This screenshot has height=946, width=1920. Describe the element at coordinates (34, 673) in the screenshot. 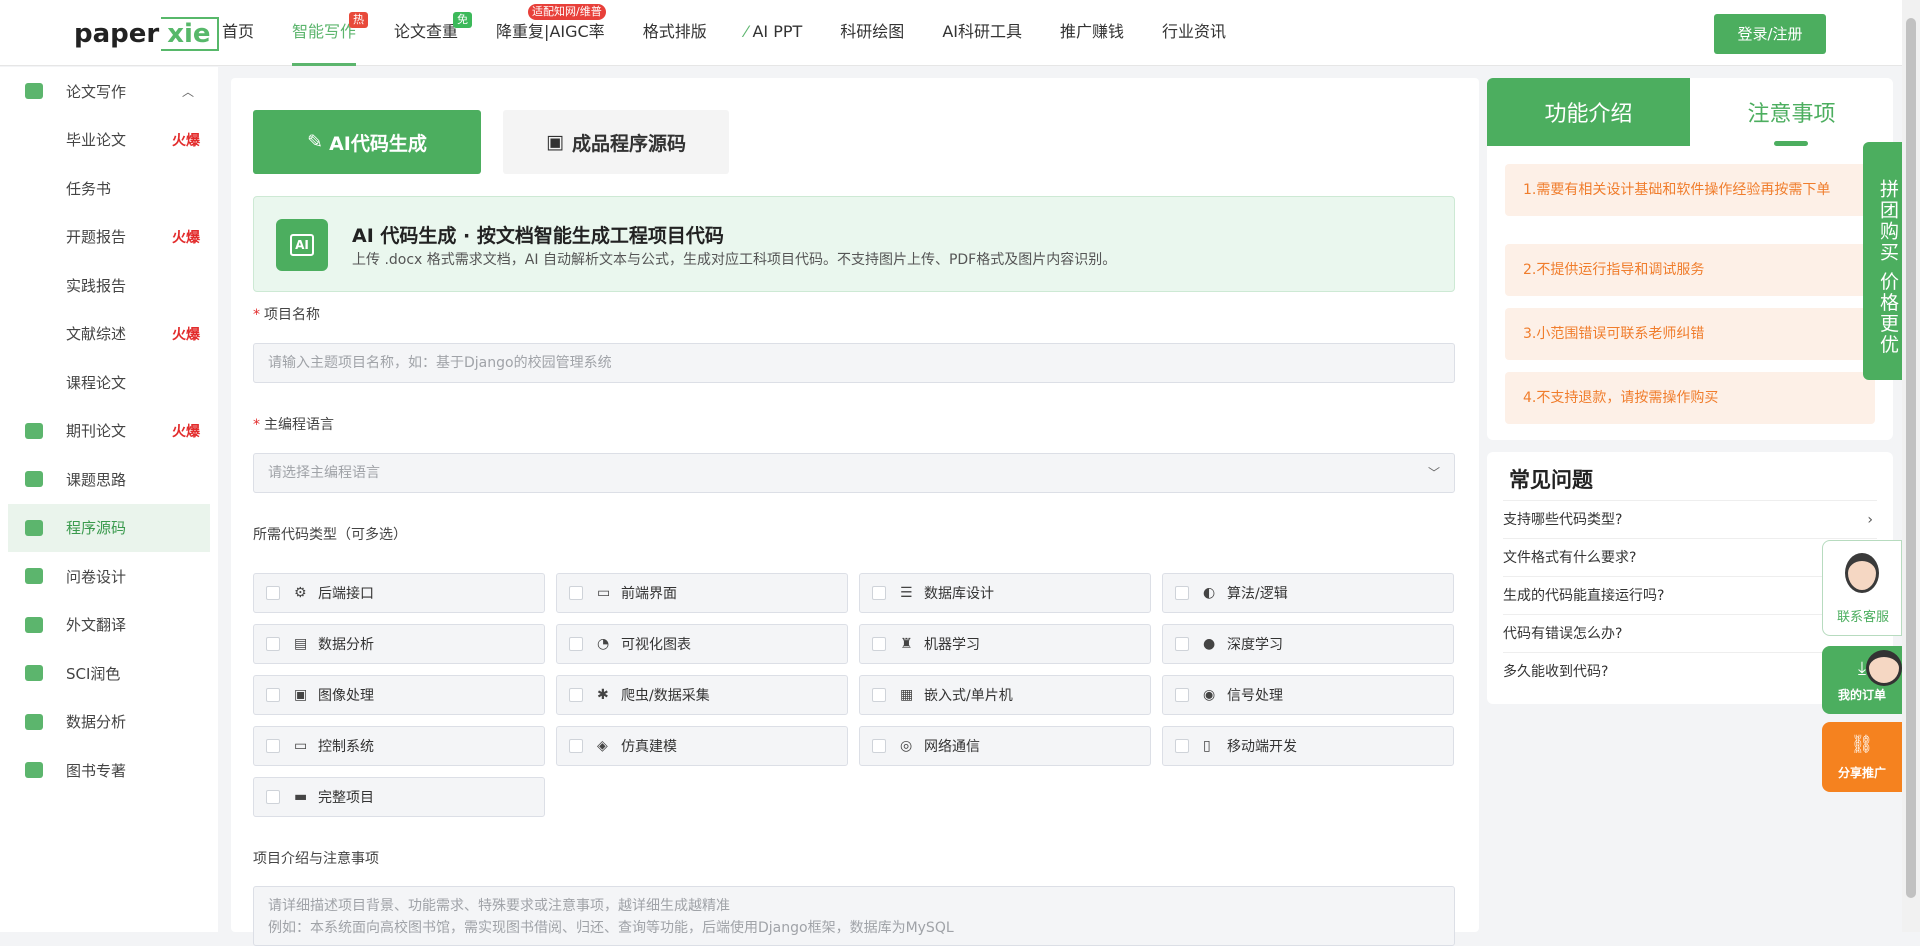

I see `sci-icon` at that location.